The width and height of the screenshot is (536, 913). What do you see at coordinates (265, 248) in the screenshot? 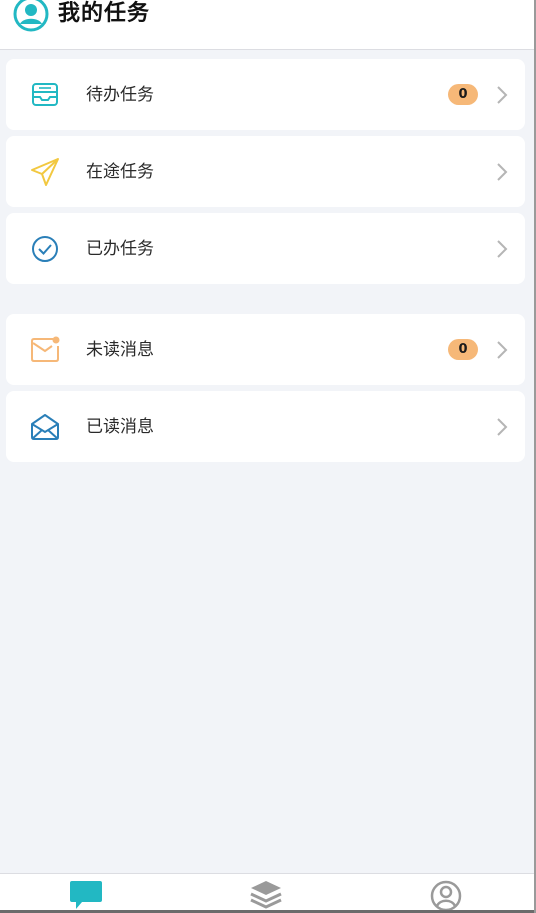
I see `task-item-completed: 已办任务` at bounding box center [265, 248].